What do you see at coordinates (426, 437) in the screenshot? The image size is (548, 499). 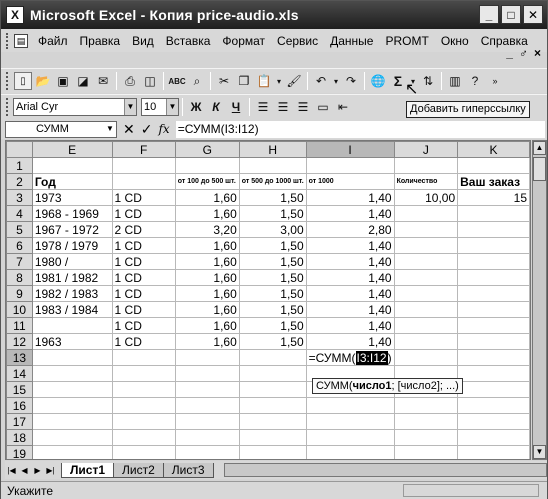 I see `cell-J18` at bounding box center [426, 437].